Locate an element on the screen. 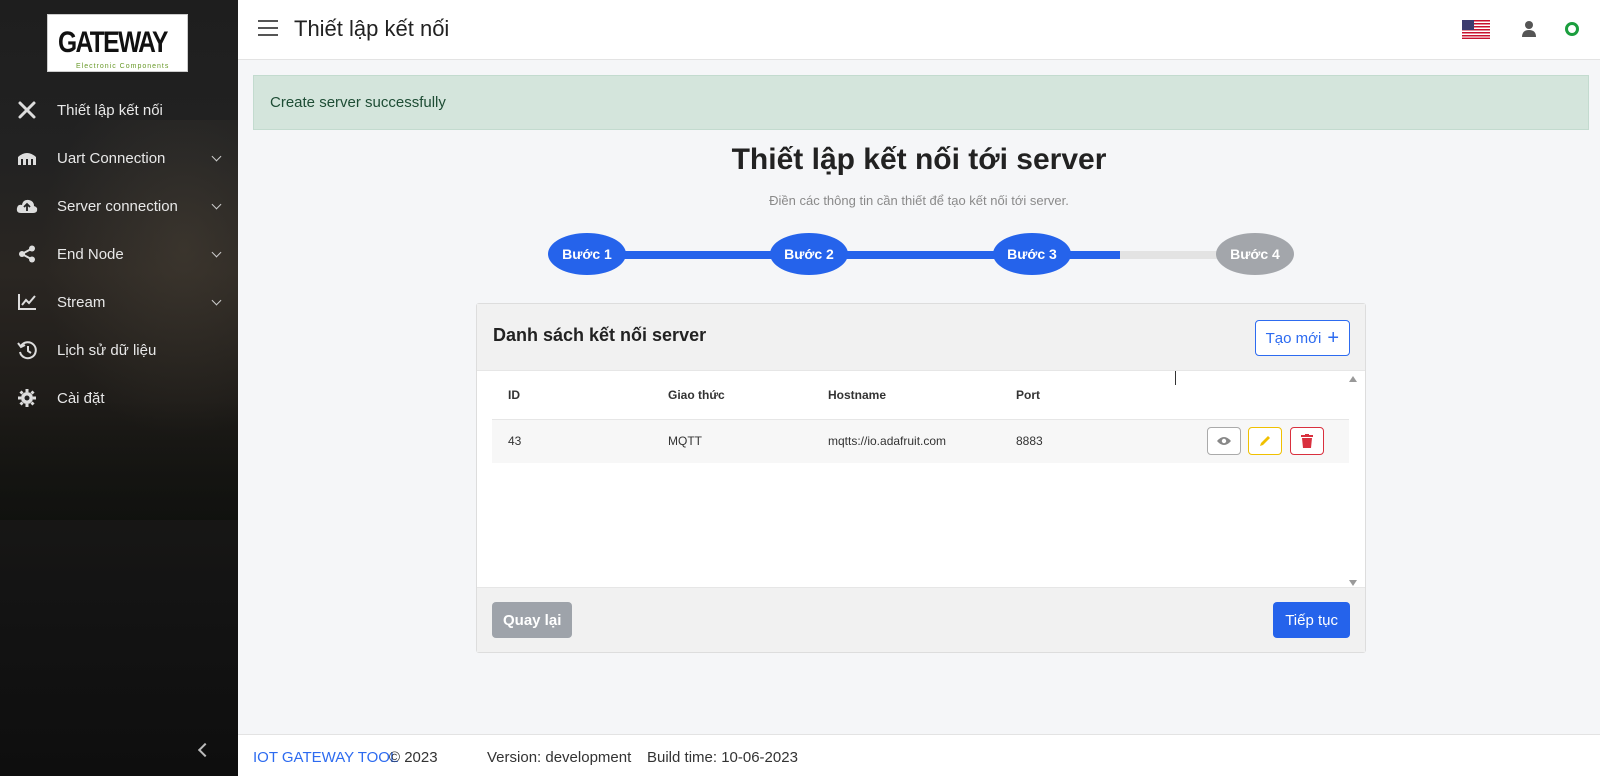 The image size is (1600, 776). next-button: Tiếp tục is located at coordinates (1311, 620).